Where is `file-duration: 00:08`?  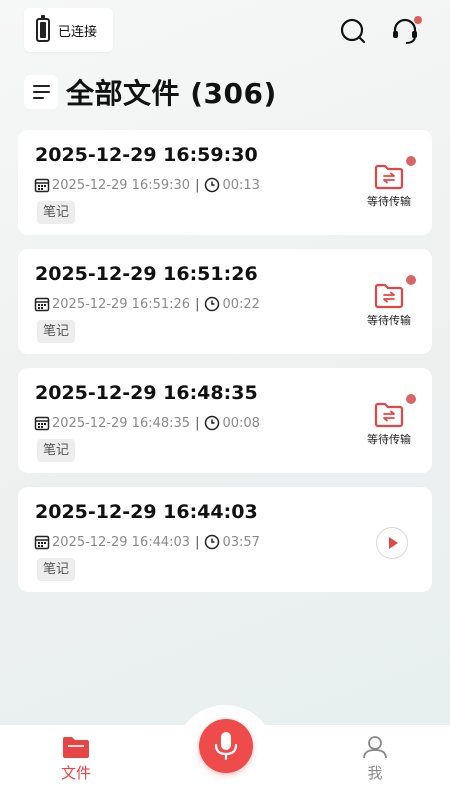 file-duration: 00:08 is located at coordinates (241, 423).